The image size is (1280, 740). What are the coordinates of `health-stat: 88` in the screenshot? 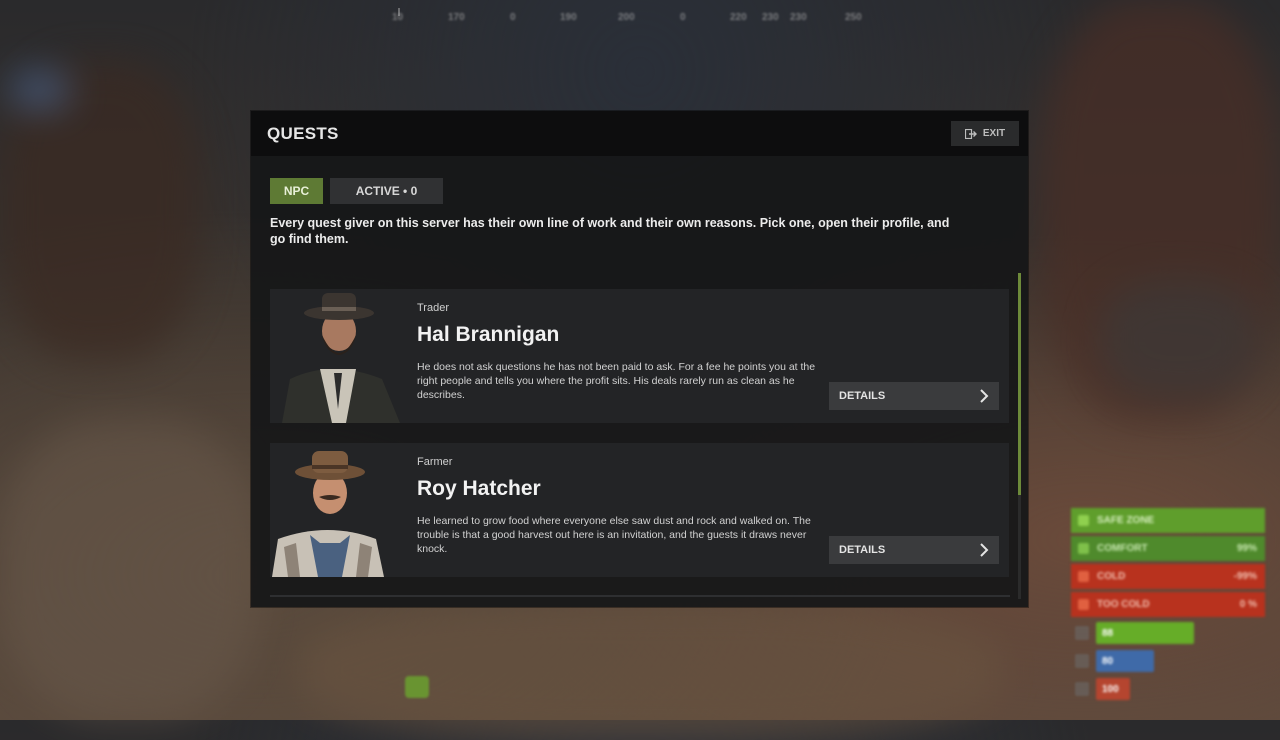 It's located at (1168, 633).